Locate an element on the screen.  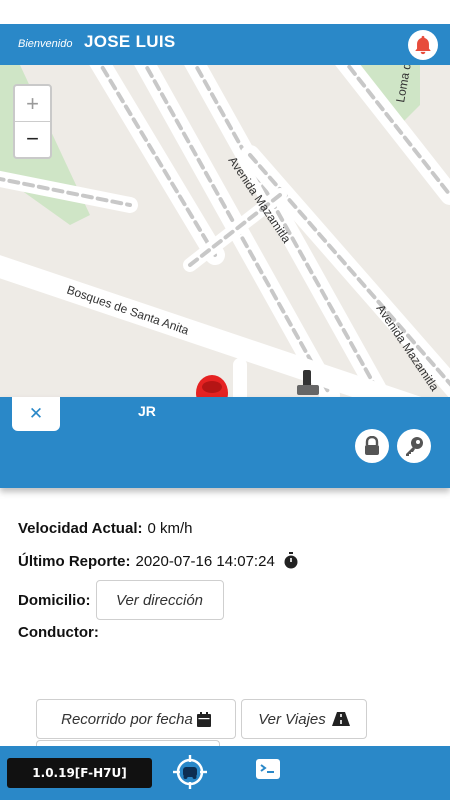
vehicle-name: JR is located at coordinates (147, 411).